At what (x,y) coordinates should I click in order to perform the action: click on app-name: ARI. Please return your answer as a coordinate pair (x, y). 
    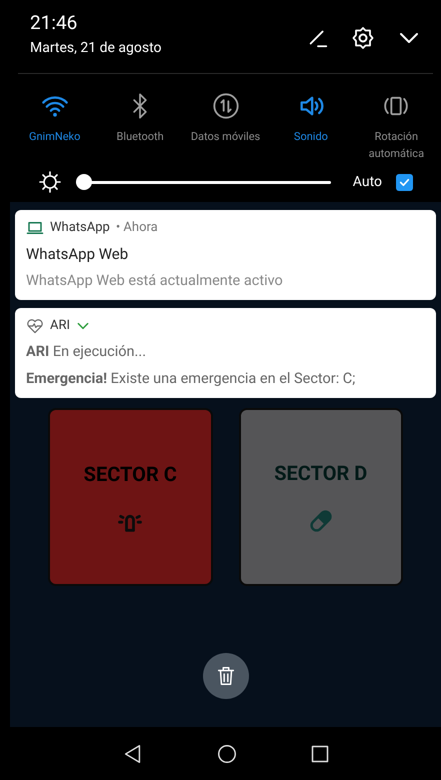
    Looking at the image, I should click on (60, 326).